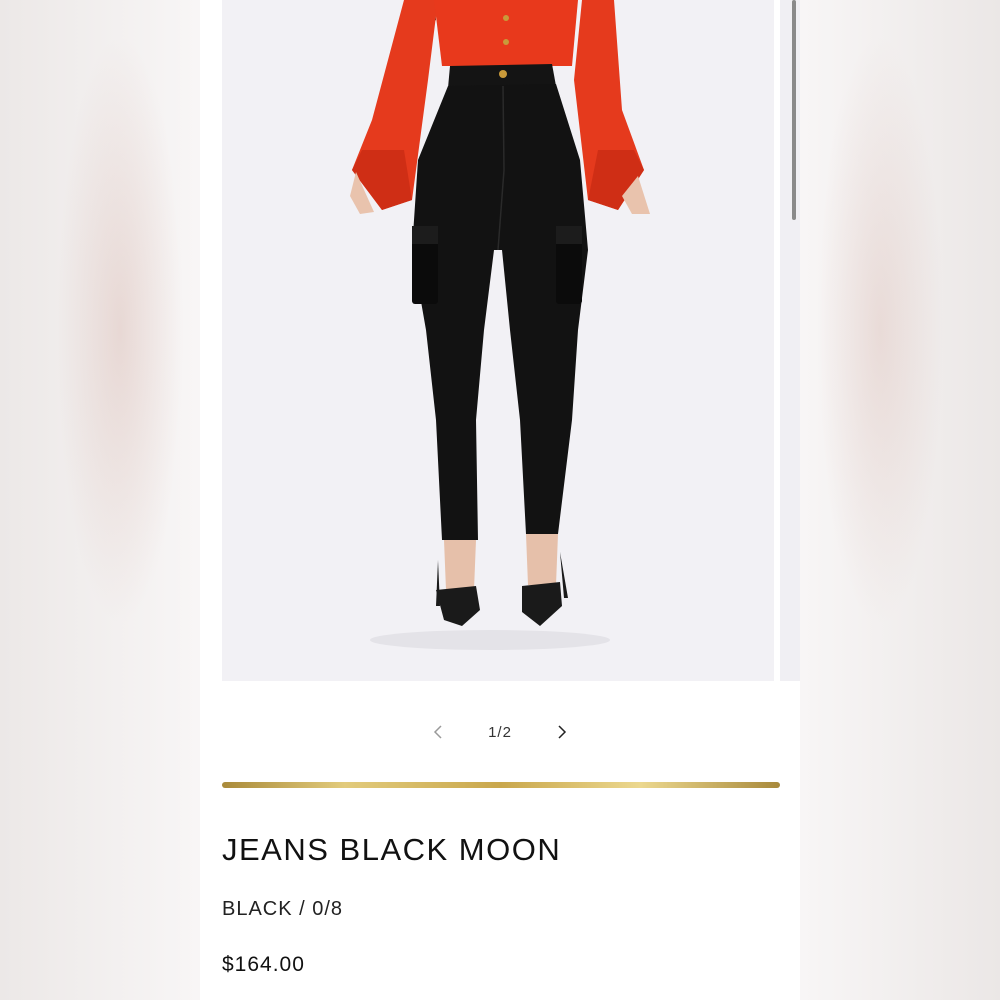 This screenshot has width=1000, height=1000. What do you see at coordinates (501, 785) in the screenshot?
I see `gold-divider` at bounding box center [501, 785].